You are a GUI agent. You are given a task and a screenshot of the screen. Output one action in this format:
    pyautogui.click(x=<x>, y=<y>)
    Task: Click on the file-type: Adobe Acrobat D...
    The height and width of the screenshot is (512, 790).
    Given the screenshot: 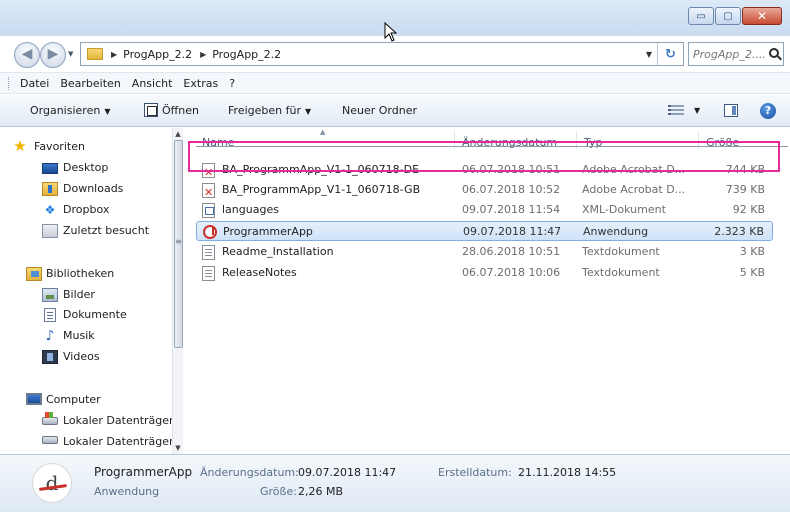 What is the action you would take?
    pyautogui.click(x=634, y=189)
    